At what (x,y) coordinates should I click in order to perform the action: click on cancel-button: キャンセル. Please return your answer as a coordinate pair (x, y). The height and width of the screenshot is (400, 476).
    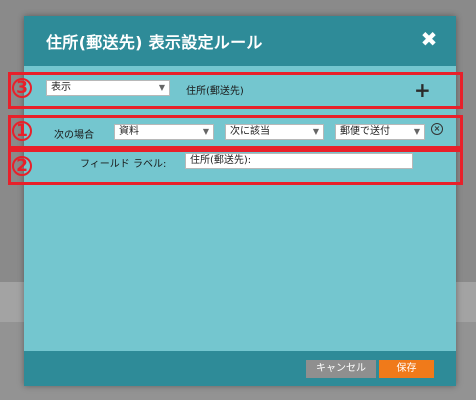
    Looking at the image, I should click on (341, 369).